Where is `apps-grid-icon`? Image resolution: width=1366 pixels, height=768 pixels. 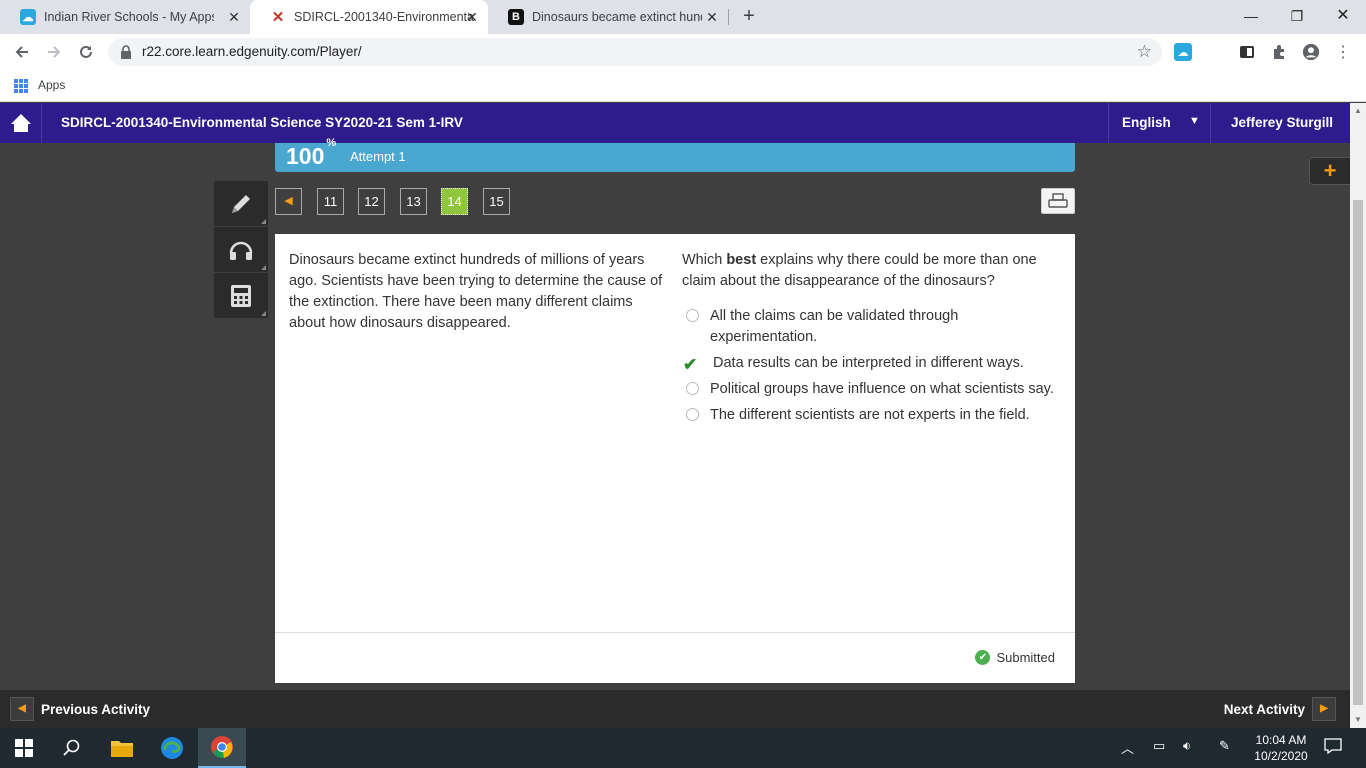 apps-grid-icon is located at coordinates (21, 86).